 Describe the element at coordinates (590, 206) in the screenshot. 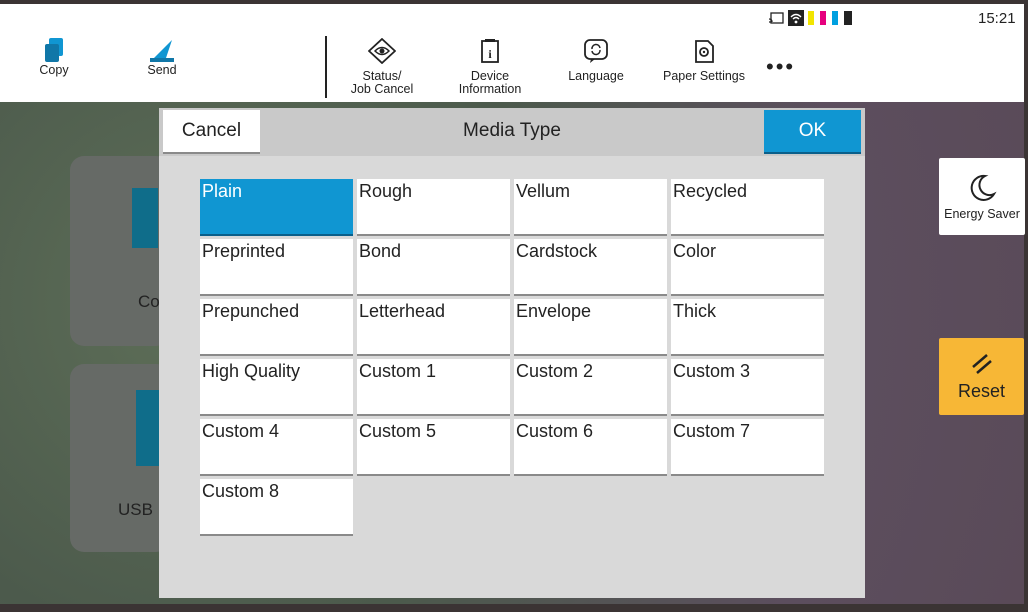

I see `media-type-option: Vellum` at that location.